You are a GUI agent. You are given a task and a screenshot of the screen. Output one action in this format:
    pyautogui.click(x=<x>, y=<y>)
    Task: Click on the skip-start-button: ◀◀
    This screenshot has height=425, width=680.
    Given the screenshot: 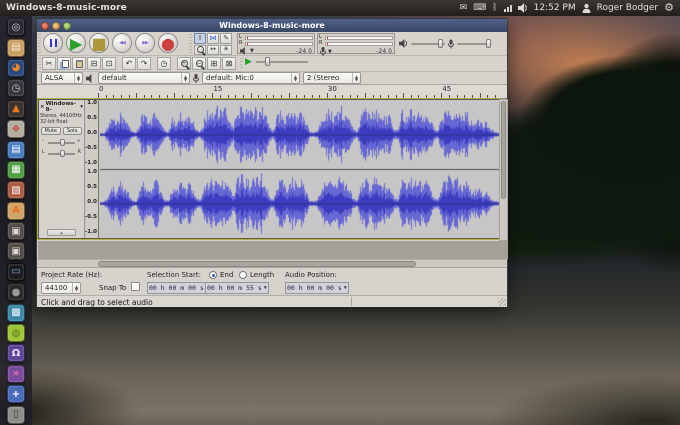 What is the action you would take?
    pyautogui.click(x=122, y=43)
    